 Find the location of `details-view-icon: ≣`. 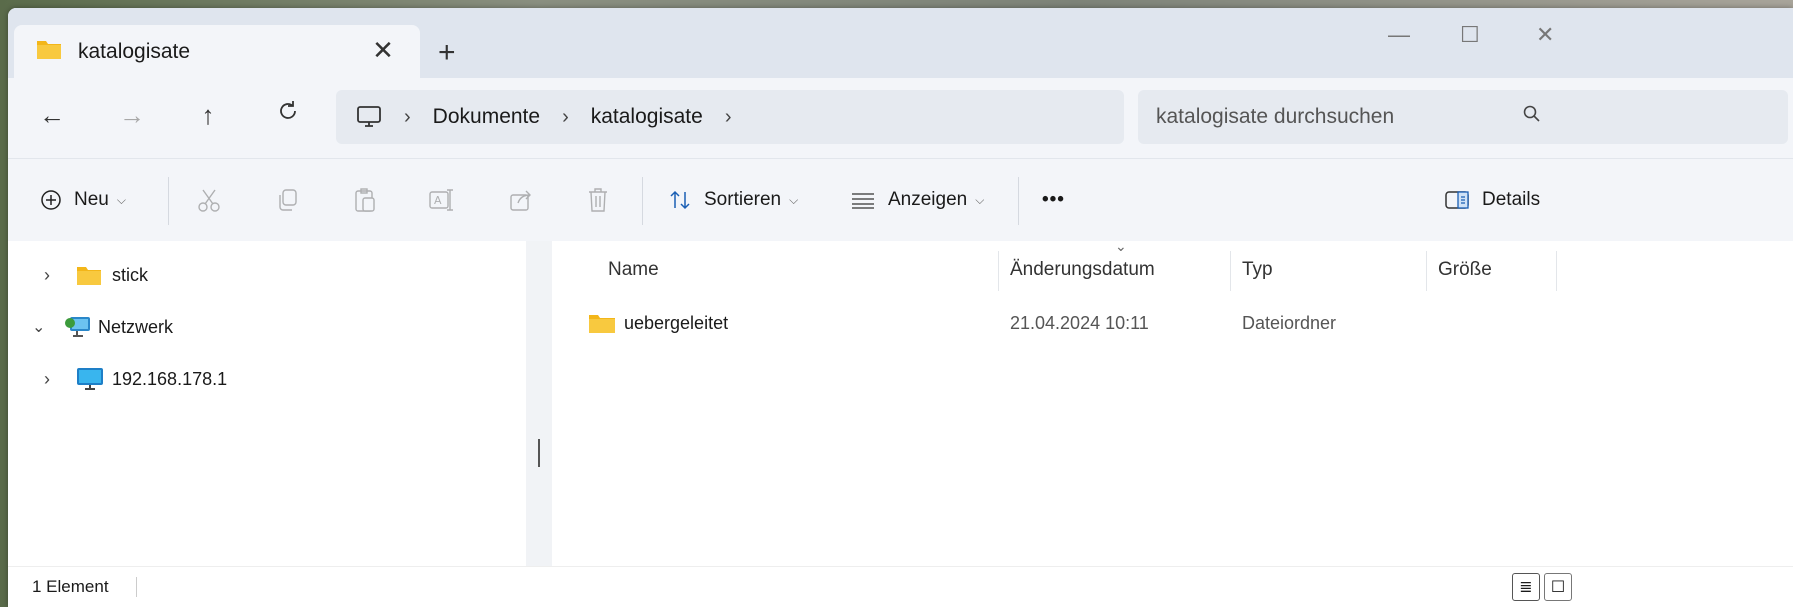

details-view-icon: ≣ is located at coordinates (1526, 587).